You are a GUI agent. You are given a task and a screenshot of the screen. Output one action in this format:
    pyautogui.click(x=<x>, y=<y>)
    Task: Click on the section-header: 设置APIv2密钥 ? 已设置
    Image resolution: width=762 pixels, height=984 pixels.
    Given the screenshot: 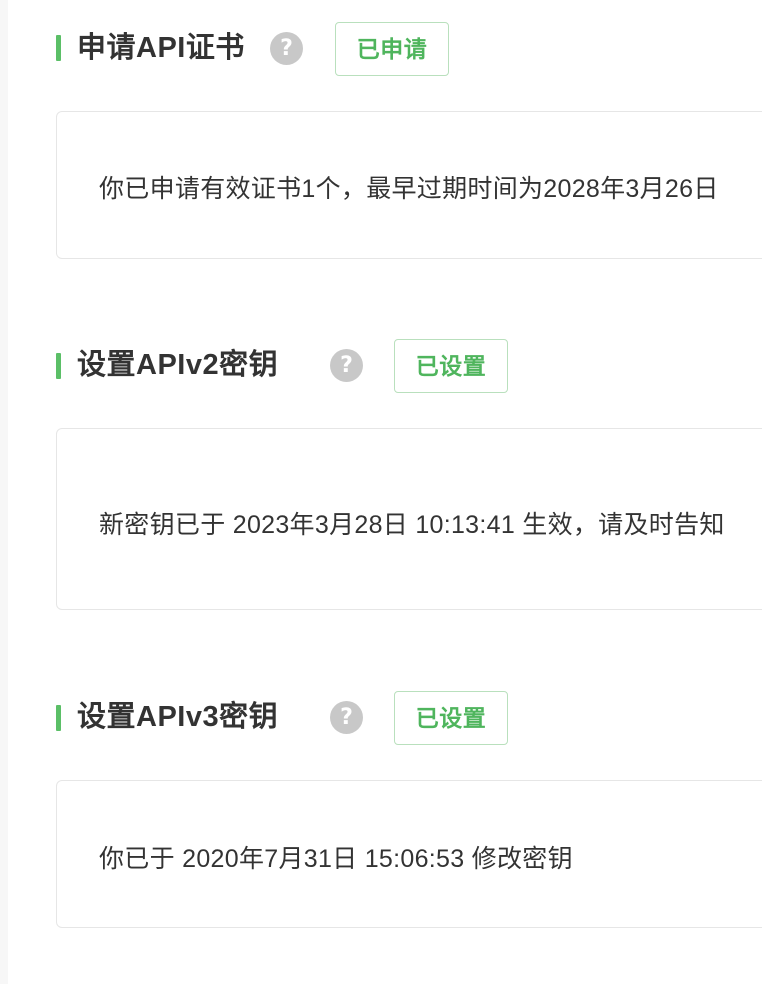 What is the action you would take?
    pyautogui.click(x=381, y=366)
    